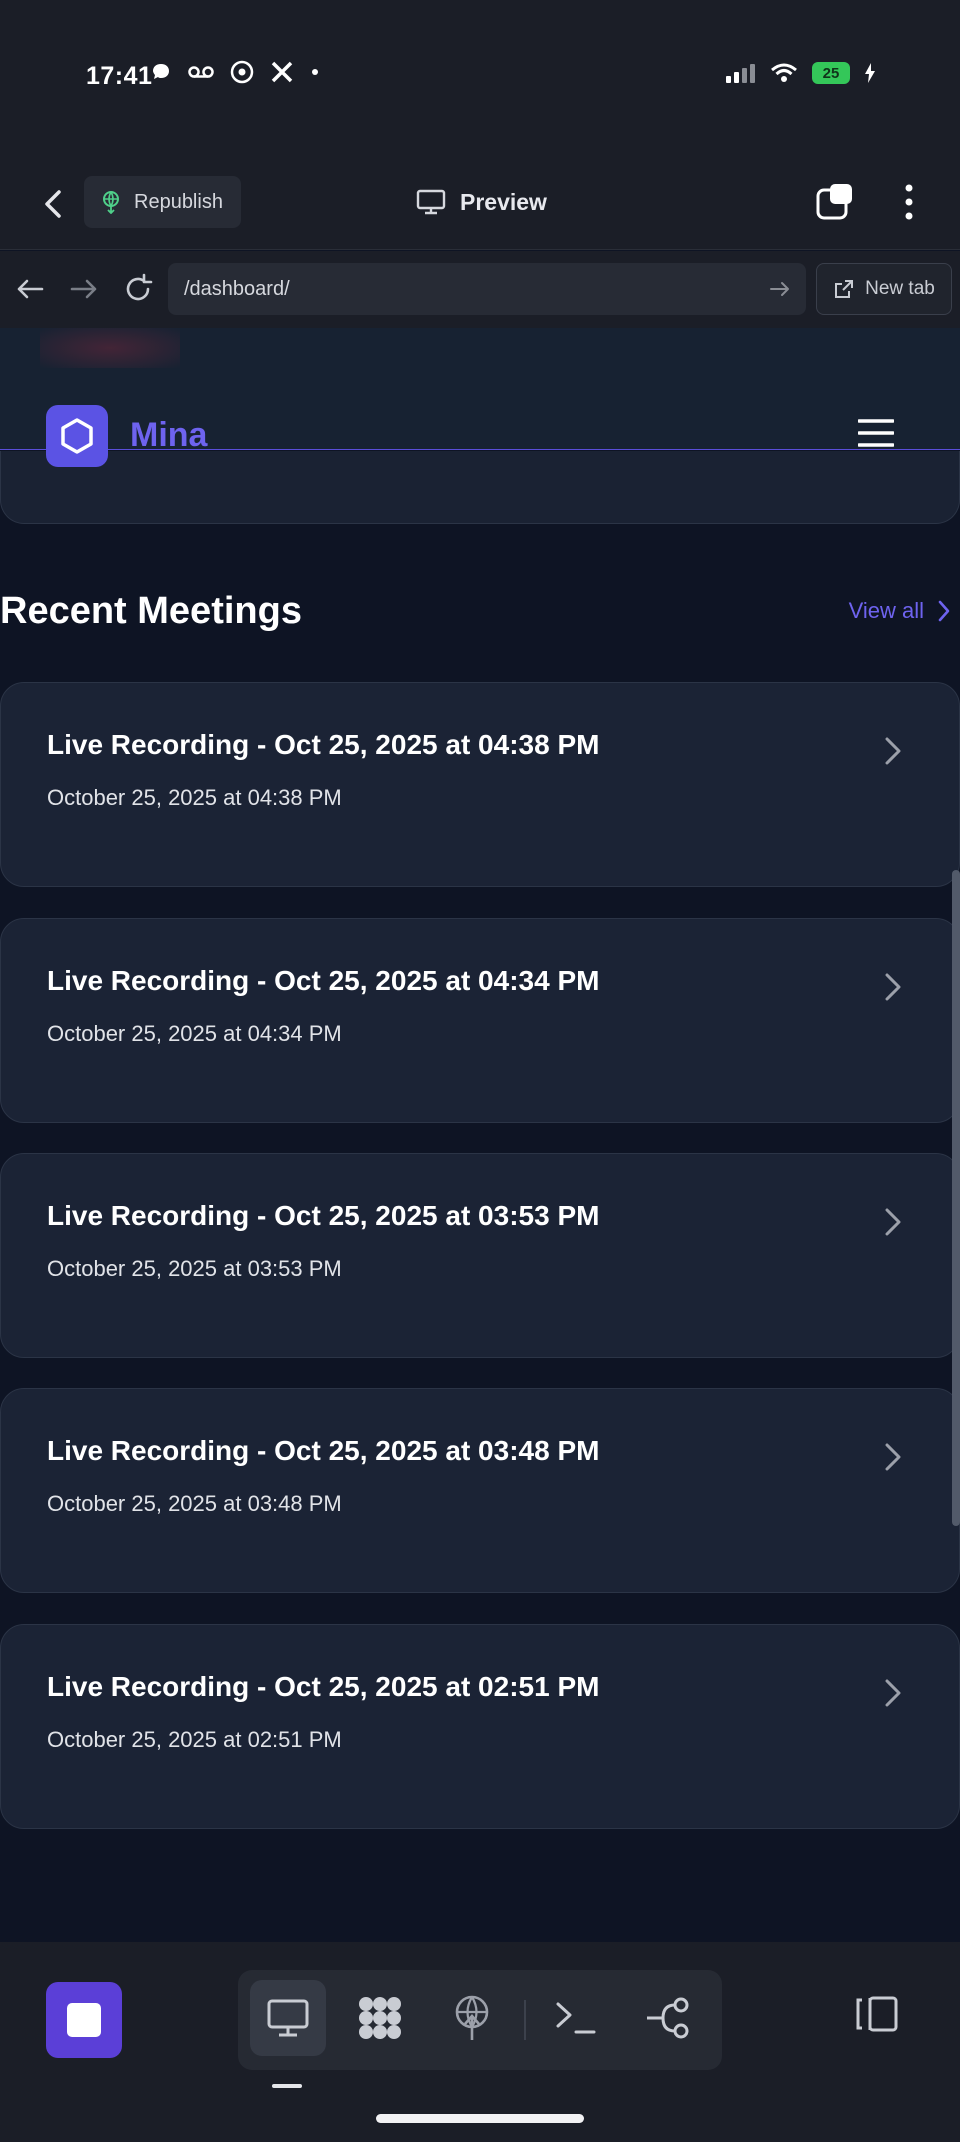 Image resolution: width=960 pixels, height=2142 pixels. I want to click on republish-label: Republish, so click(178, 201).